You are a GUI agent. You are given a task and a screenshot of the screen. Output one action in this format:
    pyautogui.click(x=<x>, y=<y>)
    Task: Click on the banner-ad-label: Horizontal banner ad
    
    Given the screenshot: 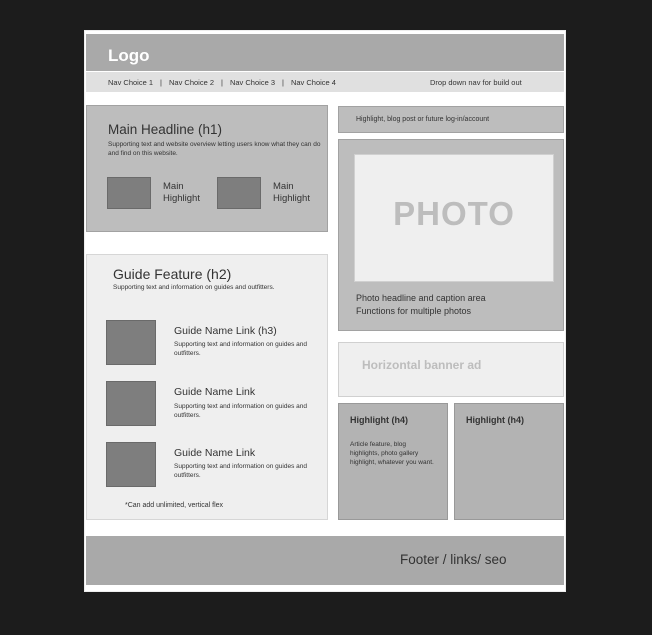 What is the action you would take?
    pyautogui.click(x=422, y=365)
    